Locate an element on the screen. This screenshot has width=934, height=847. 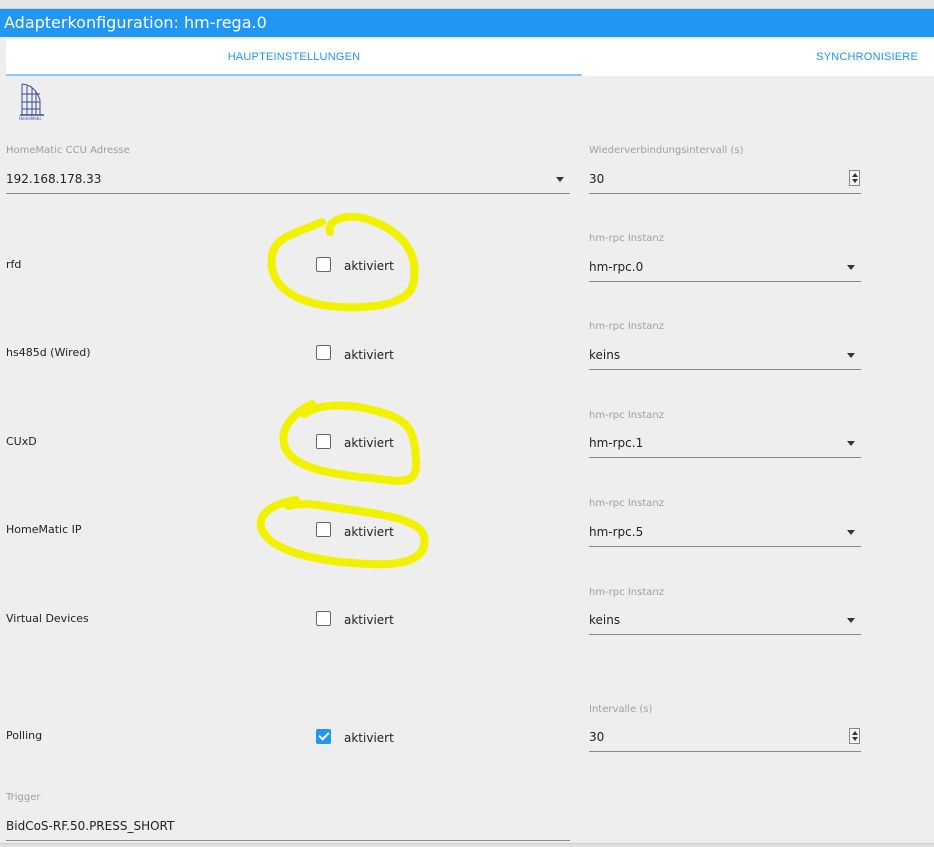
reconnect-interval-label: Wiederverbindungsintervall (s) is located at coordinates (666, 150).